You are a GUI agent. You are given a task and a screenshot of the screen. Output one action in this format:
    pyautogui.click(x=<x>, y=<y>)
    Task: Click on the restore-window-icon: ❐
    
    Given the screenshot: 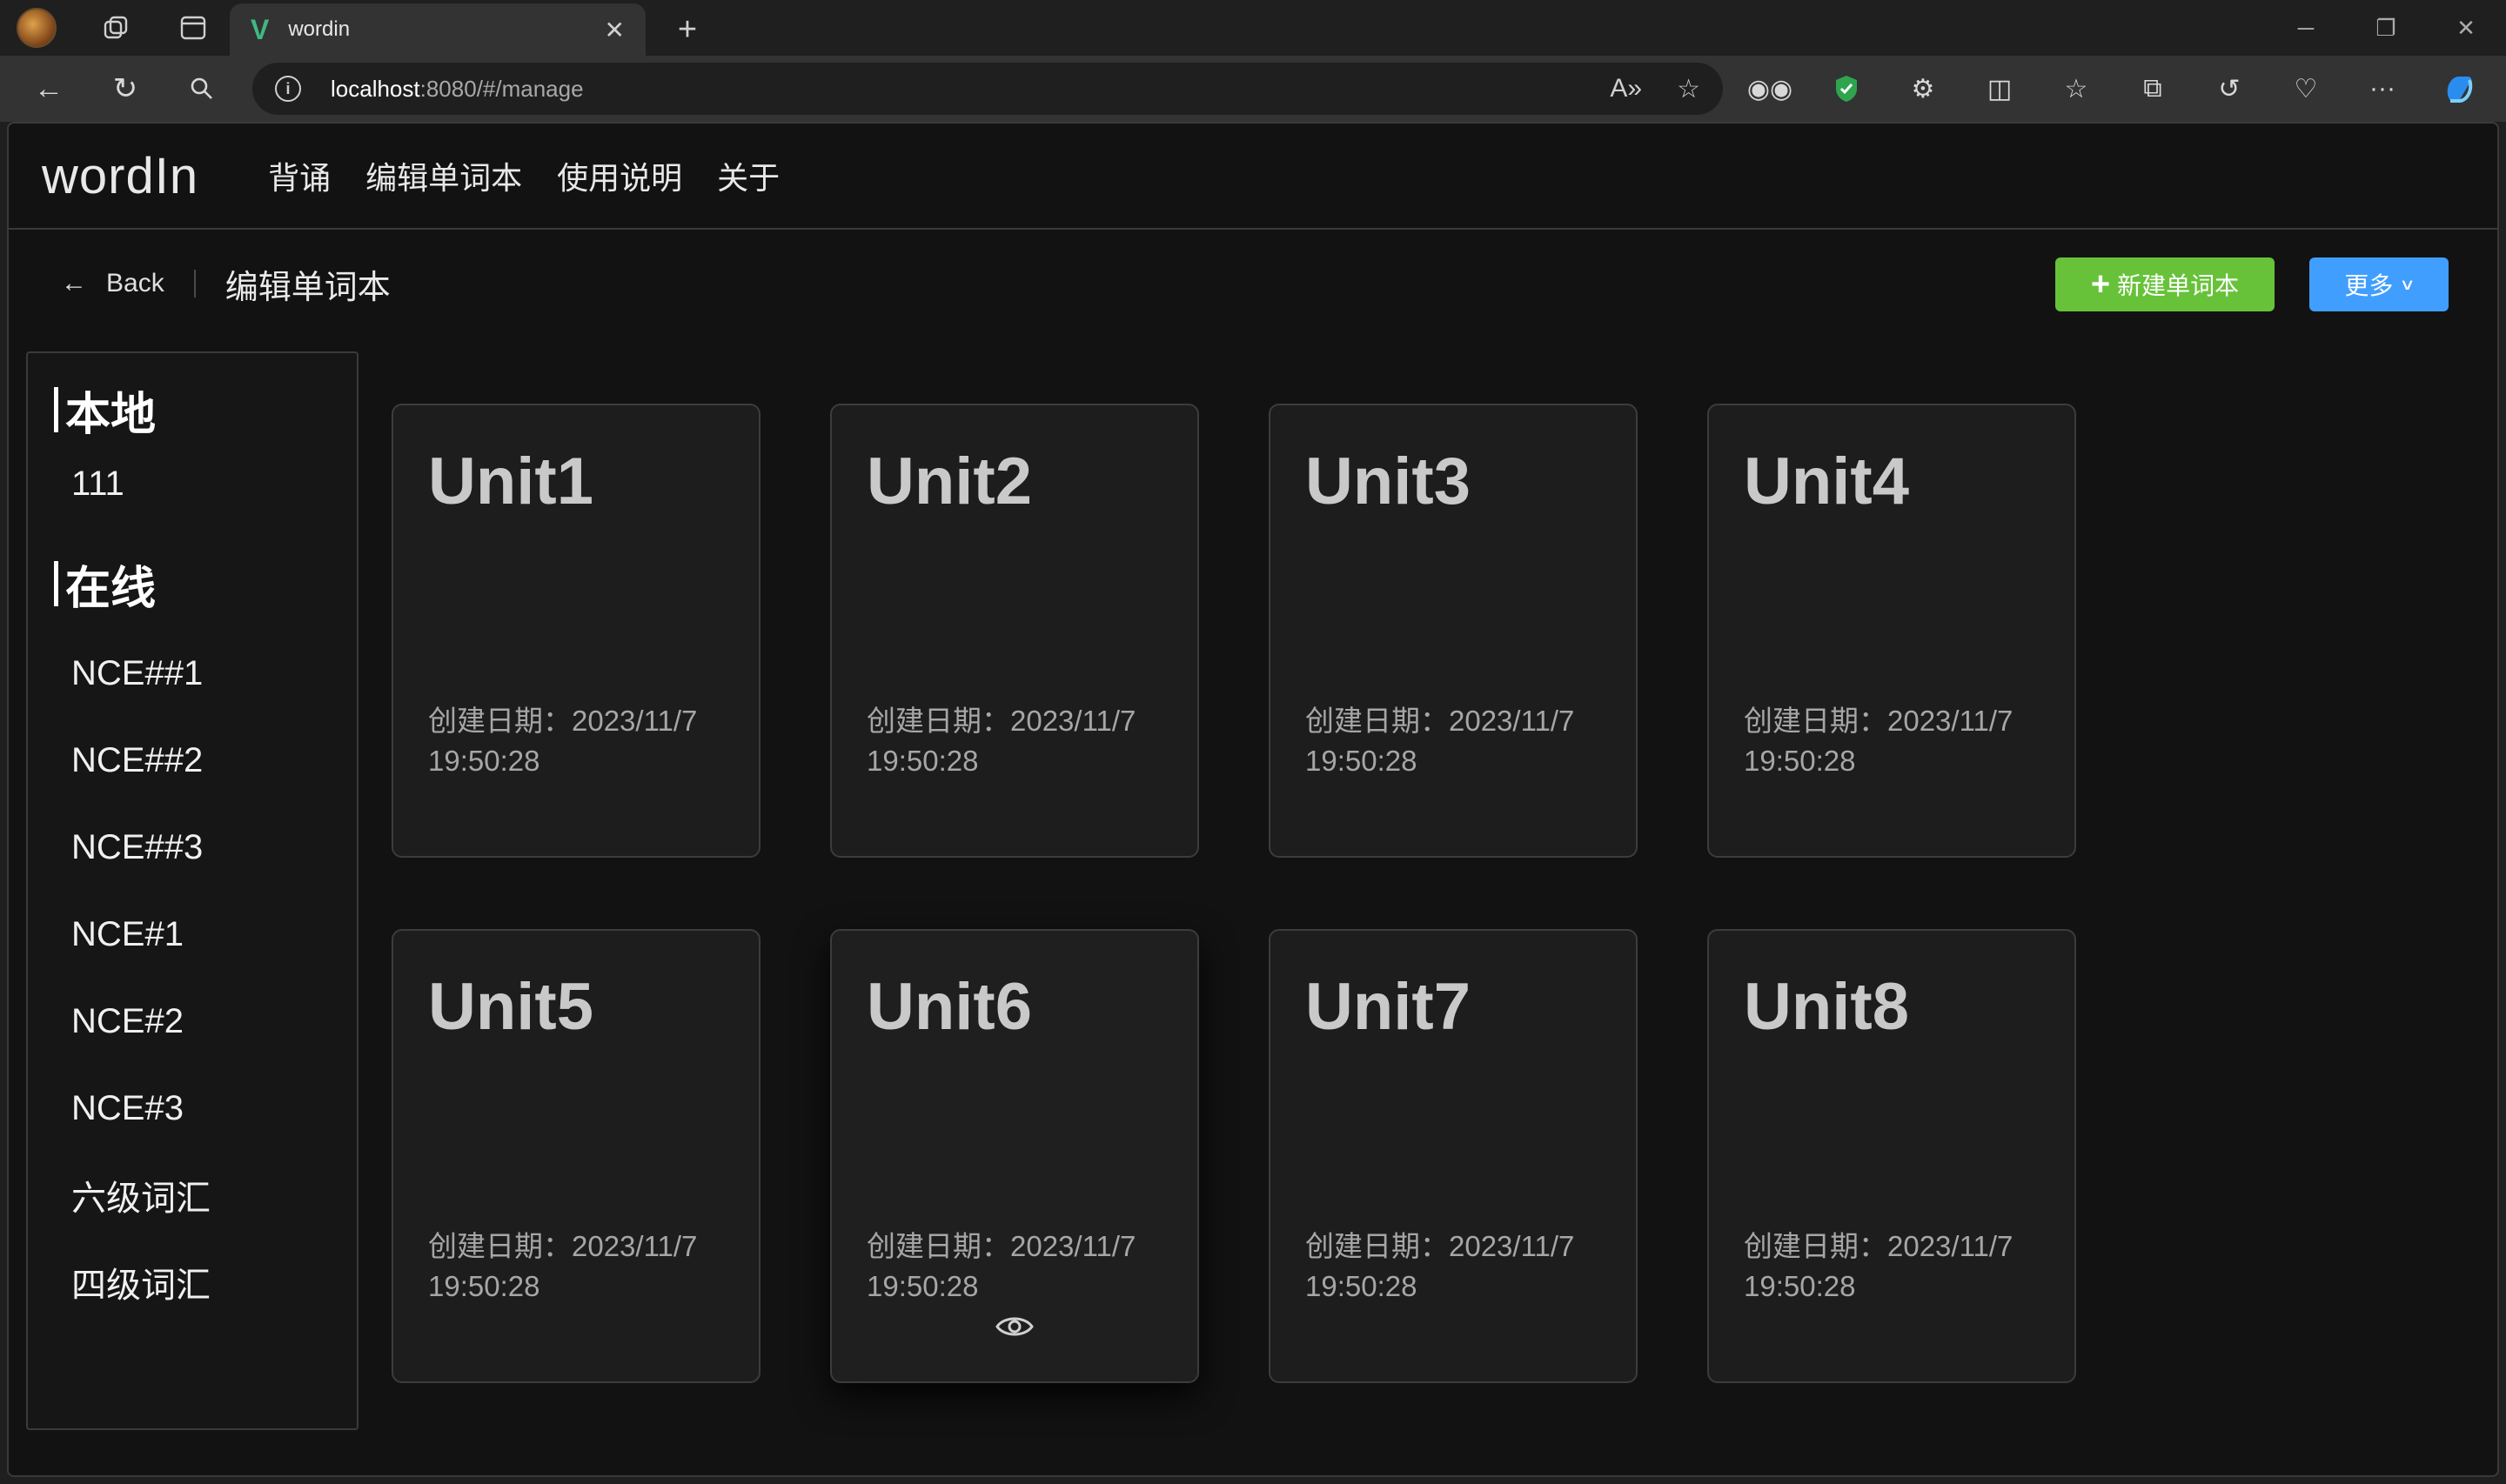 What is the action you would take?
    pyautogui.click(x=2386, y=28)
    